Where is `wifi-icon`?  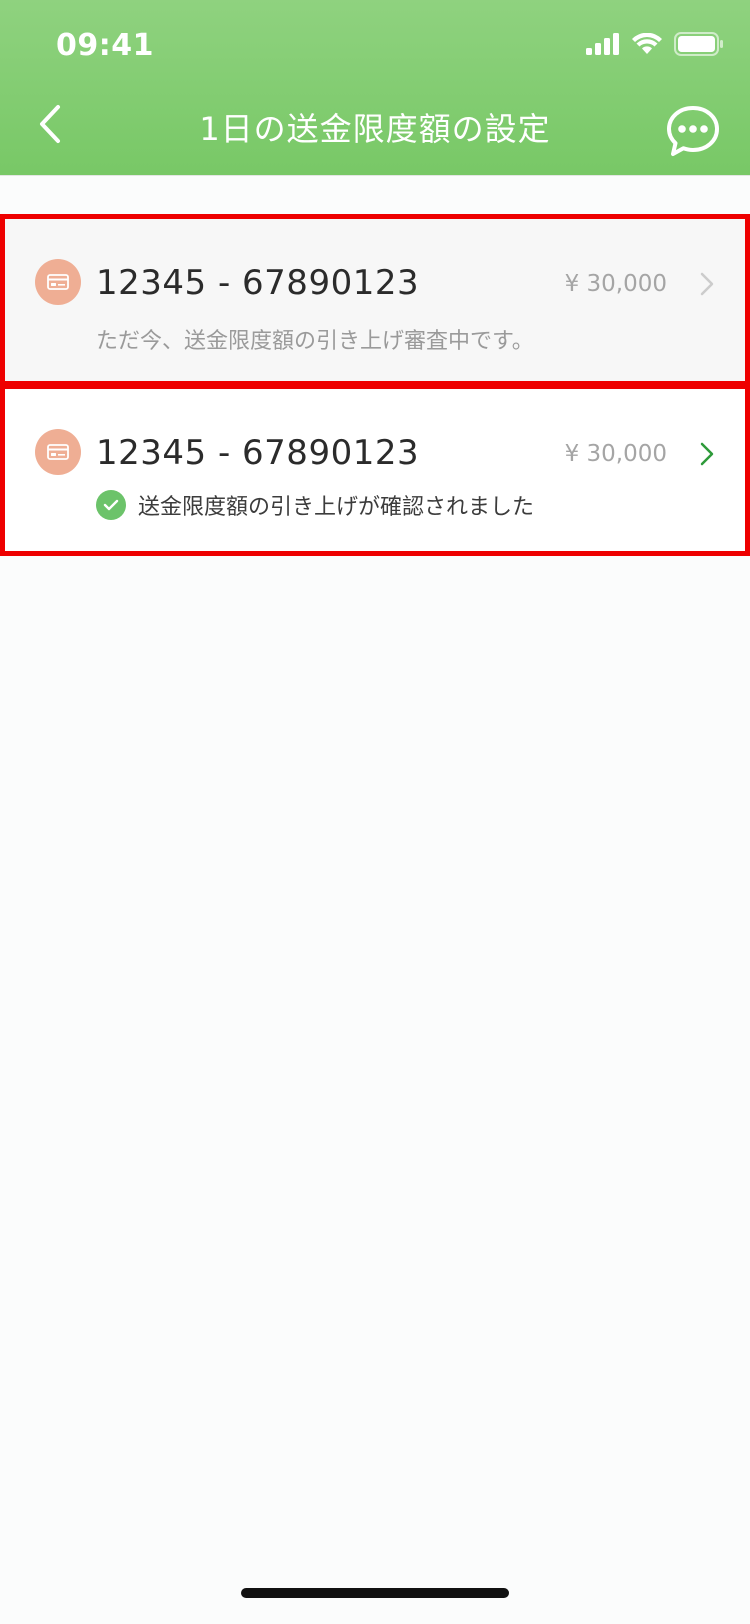 wifi-icon is located at coordinates (647, 45).